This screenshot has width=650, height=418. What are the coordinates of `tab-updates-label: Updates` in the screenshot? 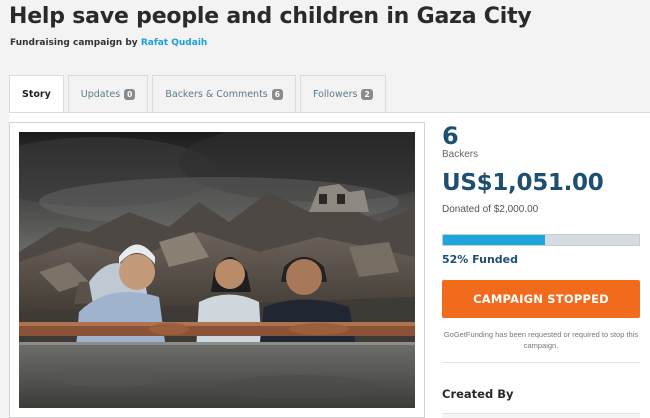 It's located at (100, 94).